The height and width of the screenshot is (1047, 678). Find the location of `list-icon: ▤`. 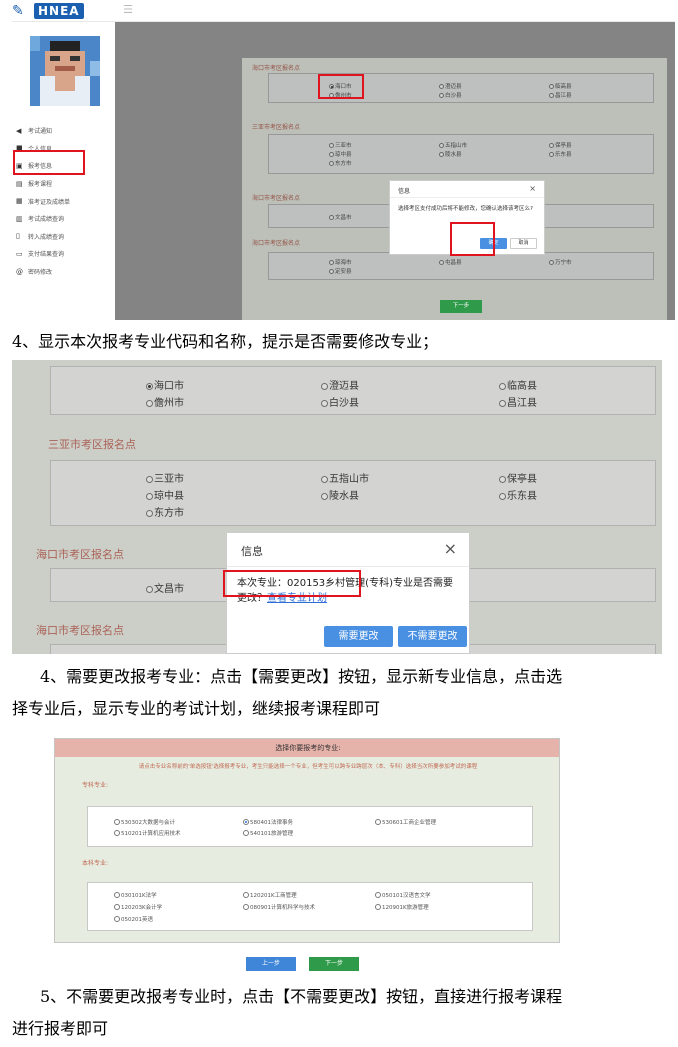

list-icon: ▤ is located at coordinates (19, 183).